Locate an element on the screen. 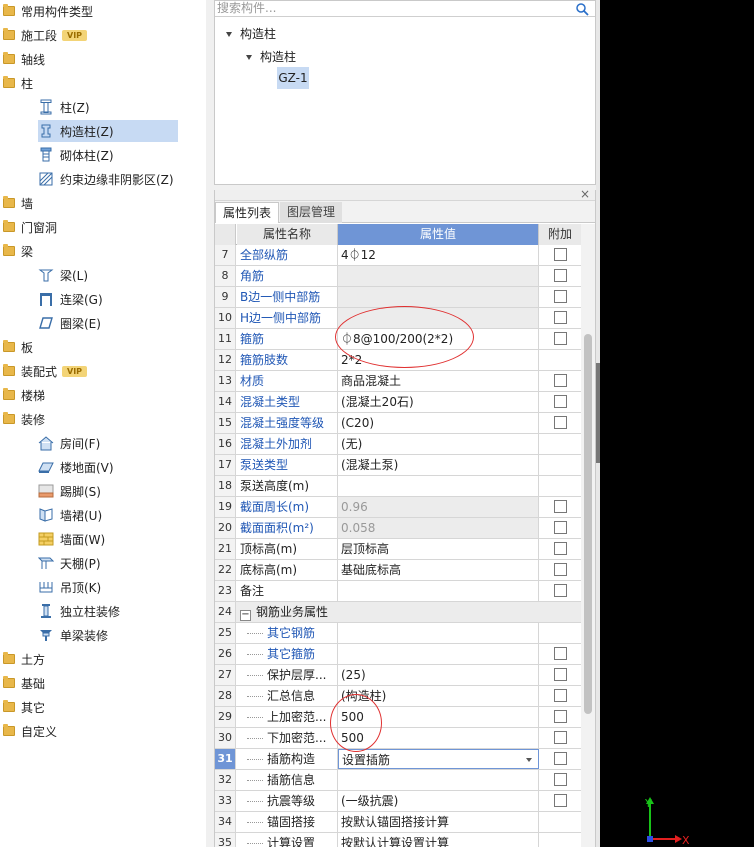  tree-node-type: 构造柱 is located at coordinates (271, 56).